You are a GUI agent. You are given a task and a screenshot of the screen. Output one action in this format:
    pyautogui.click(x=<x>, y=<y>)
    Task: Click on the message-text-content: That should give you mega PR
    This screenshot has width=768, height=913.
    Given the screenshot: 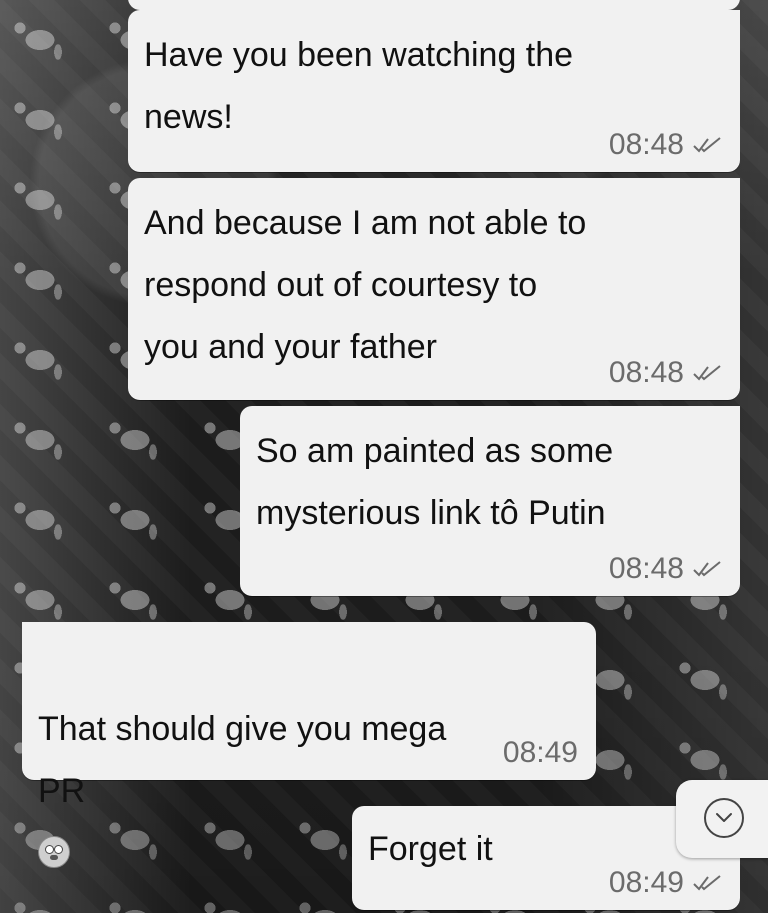 What is the action you would take?
    pyautogui.click(x=242, y=760)
    